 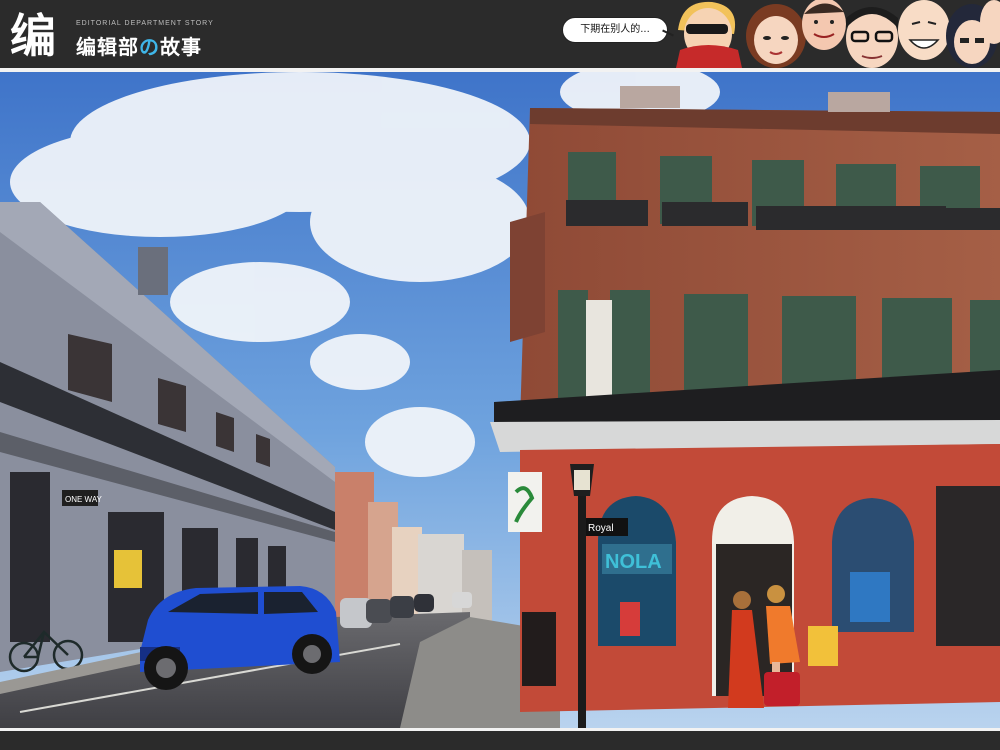 I want to click on logo-chinese-text: 编辑部の故事, so click(x=139, y=45).